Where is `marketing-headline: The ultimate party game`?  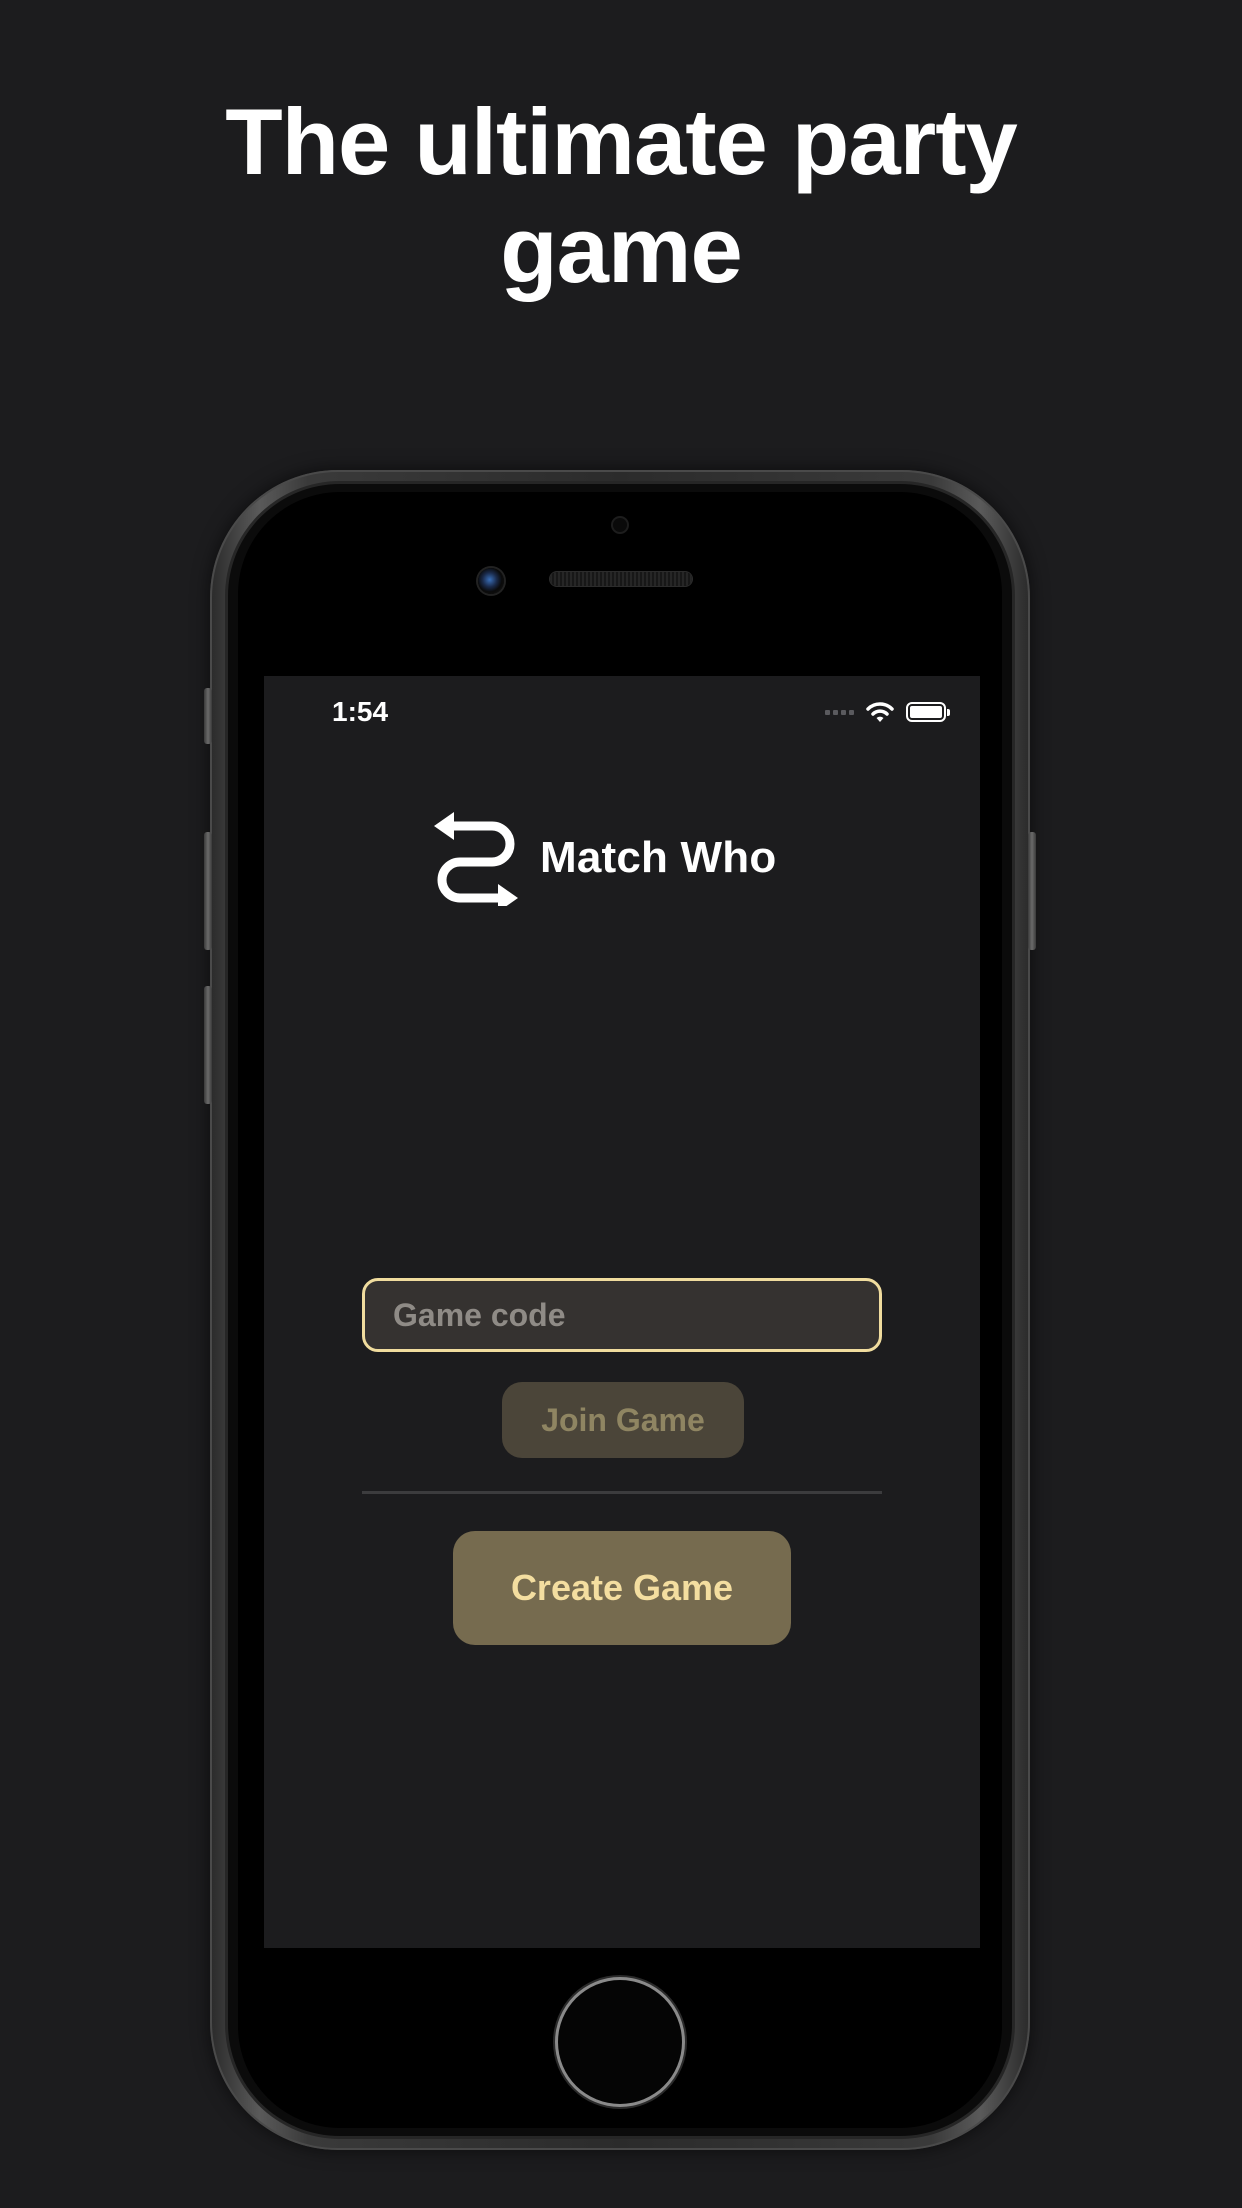
marketing-headline: The ultimate party game is located at coordinates (621, 196).